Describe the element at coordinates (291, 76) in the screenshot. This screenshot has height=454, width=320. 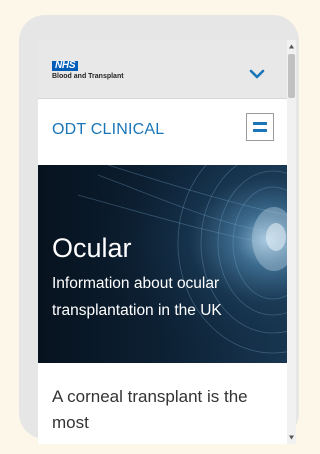
I see `scroll-thumb` at that location.